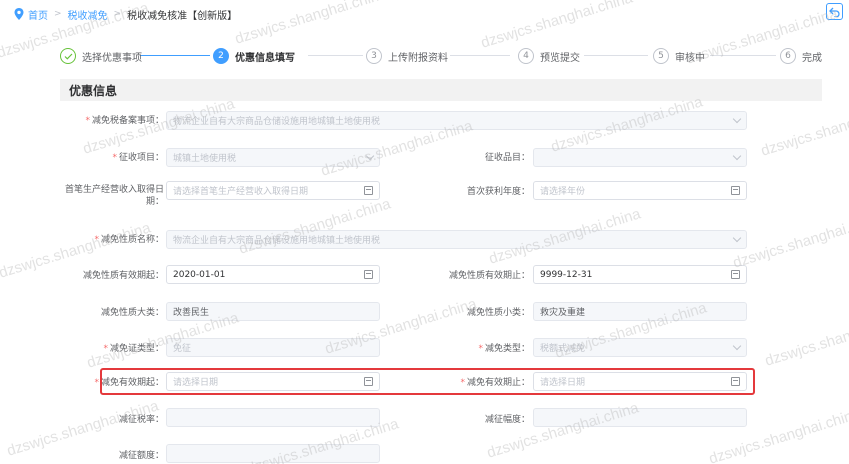 Image resolution: width=849 pixels, height=464 pixels. I want to click on zspm-select, so click(640, 157).